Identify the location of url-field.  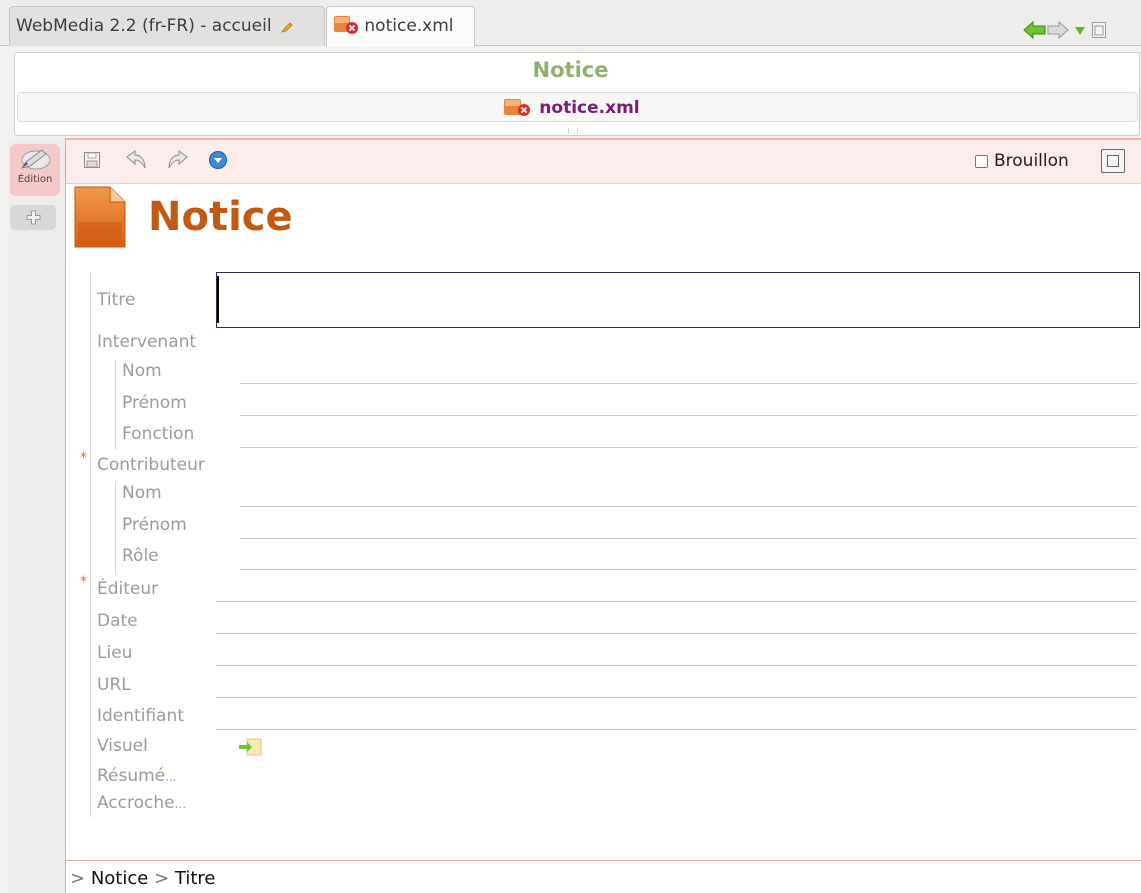
(676, 697).